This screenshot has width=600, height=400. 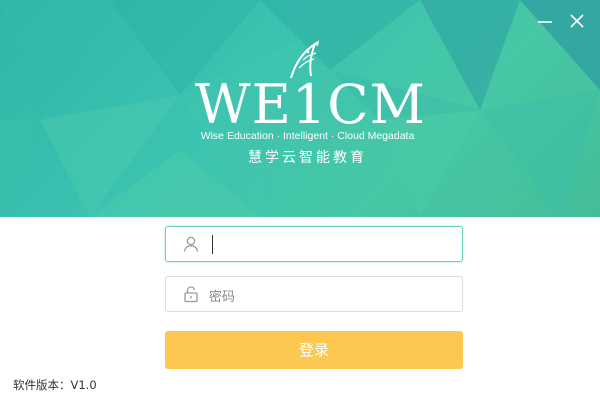 I want to click on software-version: 软件版本：V1.0, so click(x=55, y=385).